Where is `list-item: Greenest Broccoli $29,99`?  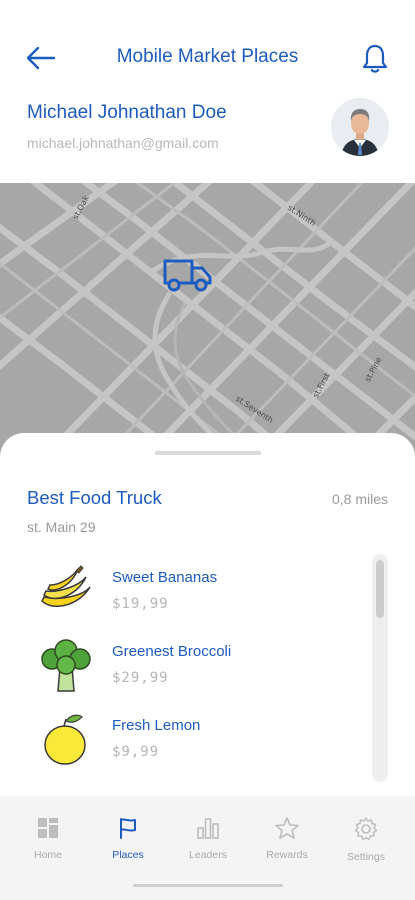
list-item: Greenest Broccoli $29,99 is located at coordinates (185, 660).